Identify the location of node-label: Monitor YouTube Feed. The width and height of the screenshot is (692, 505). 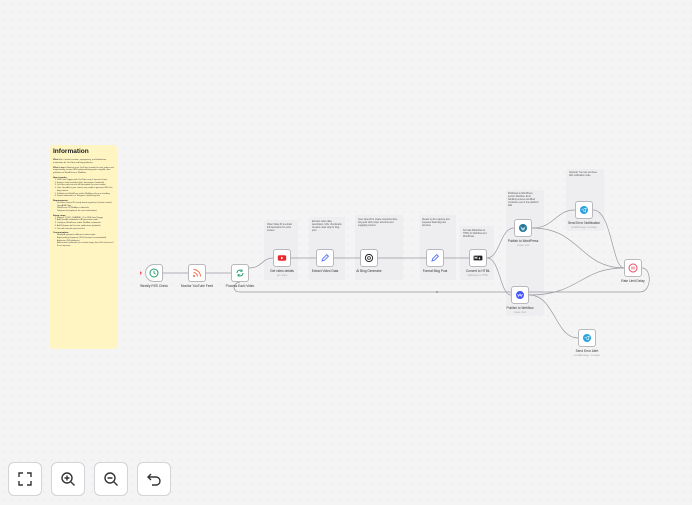
(197, 286).